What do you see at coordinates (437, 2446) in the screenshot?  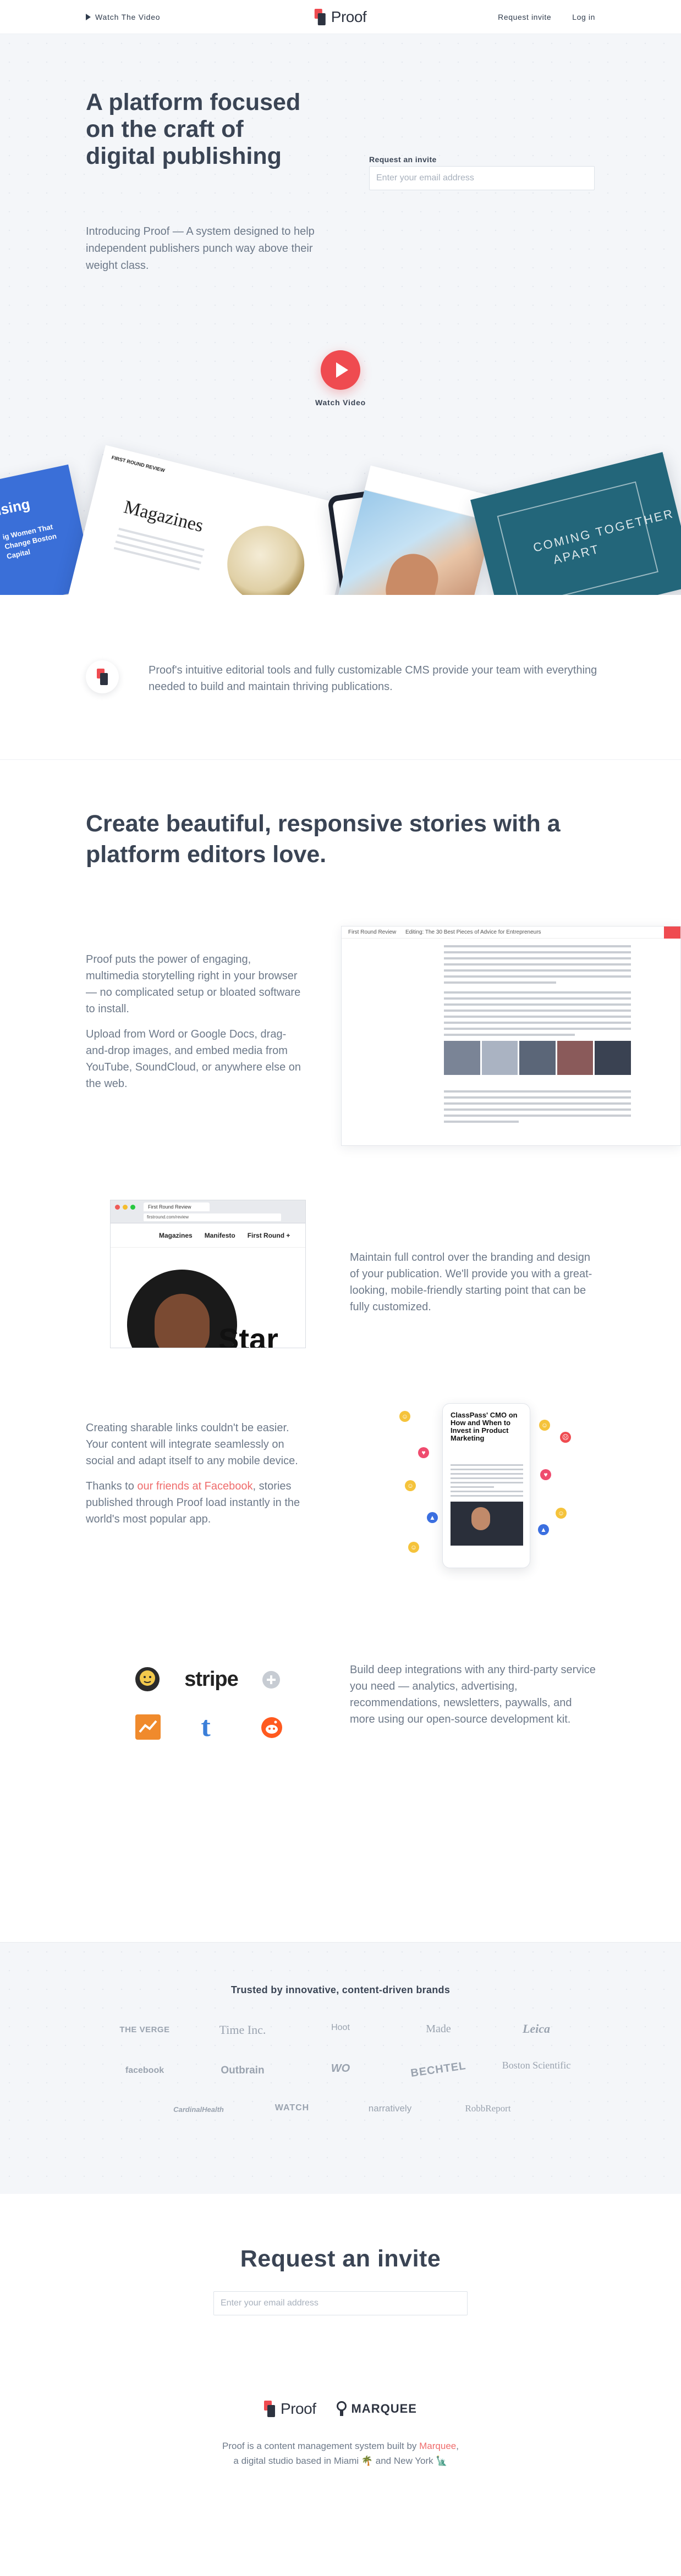 I see `marquee-link: Marquee` at bounding box center [437, 2446].